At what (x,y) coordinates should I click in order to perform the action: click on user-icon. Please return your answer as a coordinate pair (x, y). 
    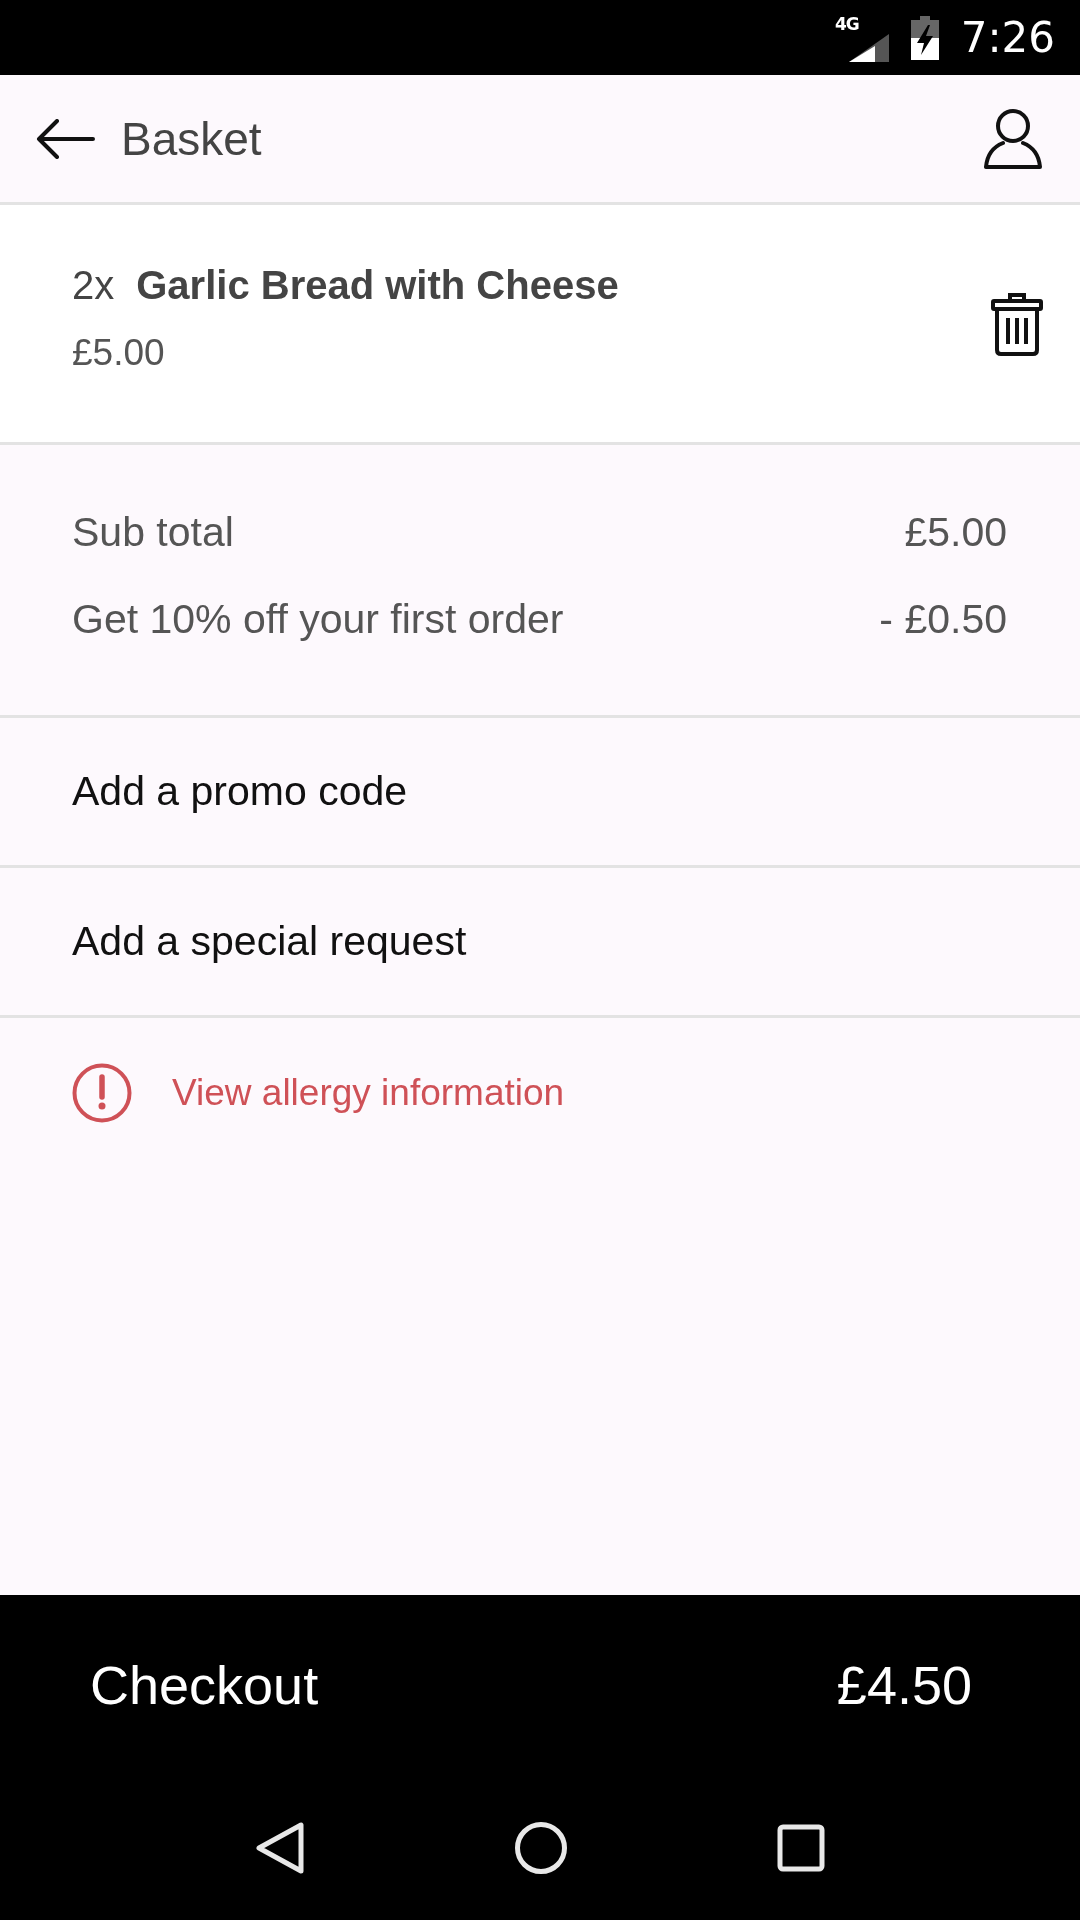
    Looking at the image, I should click on (1013, 138).